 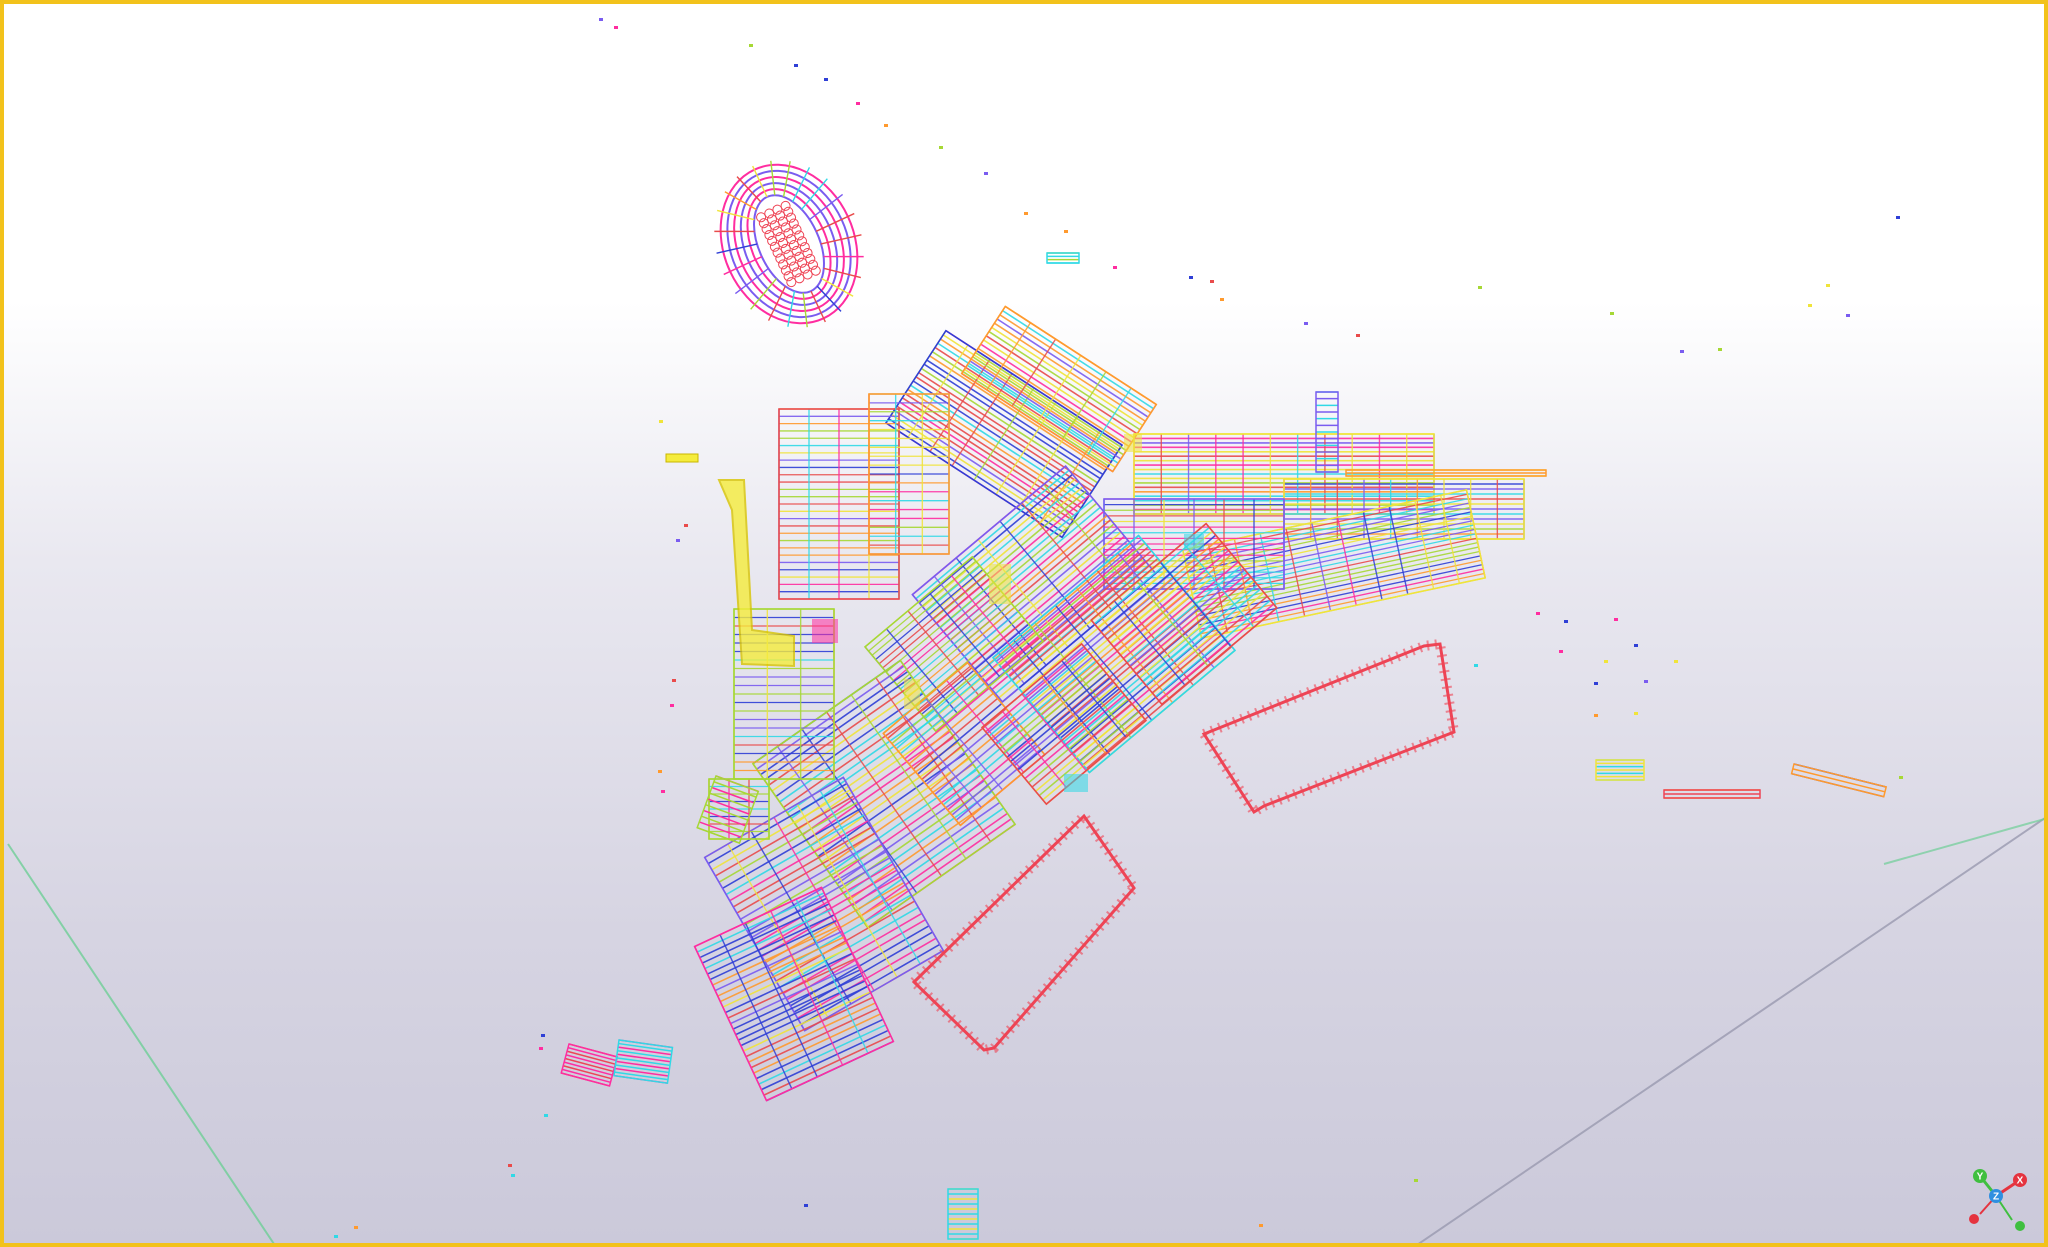 I want to click on oval-structure, so click(x=788, y=244).